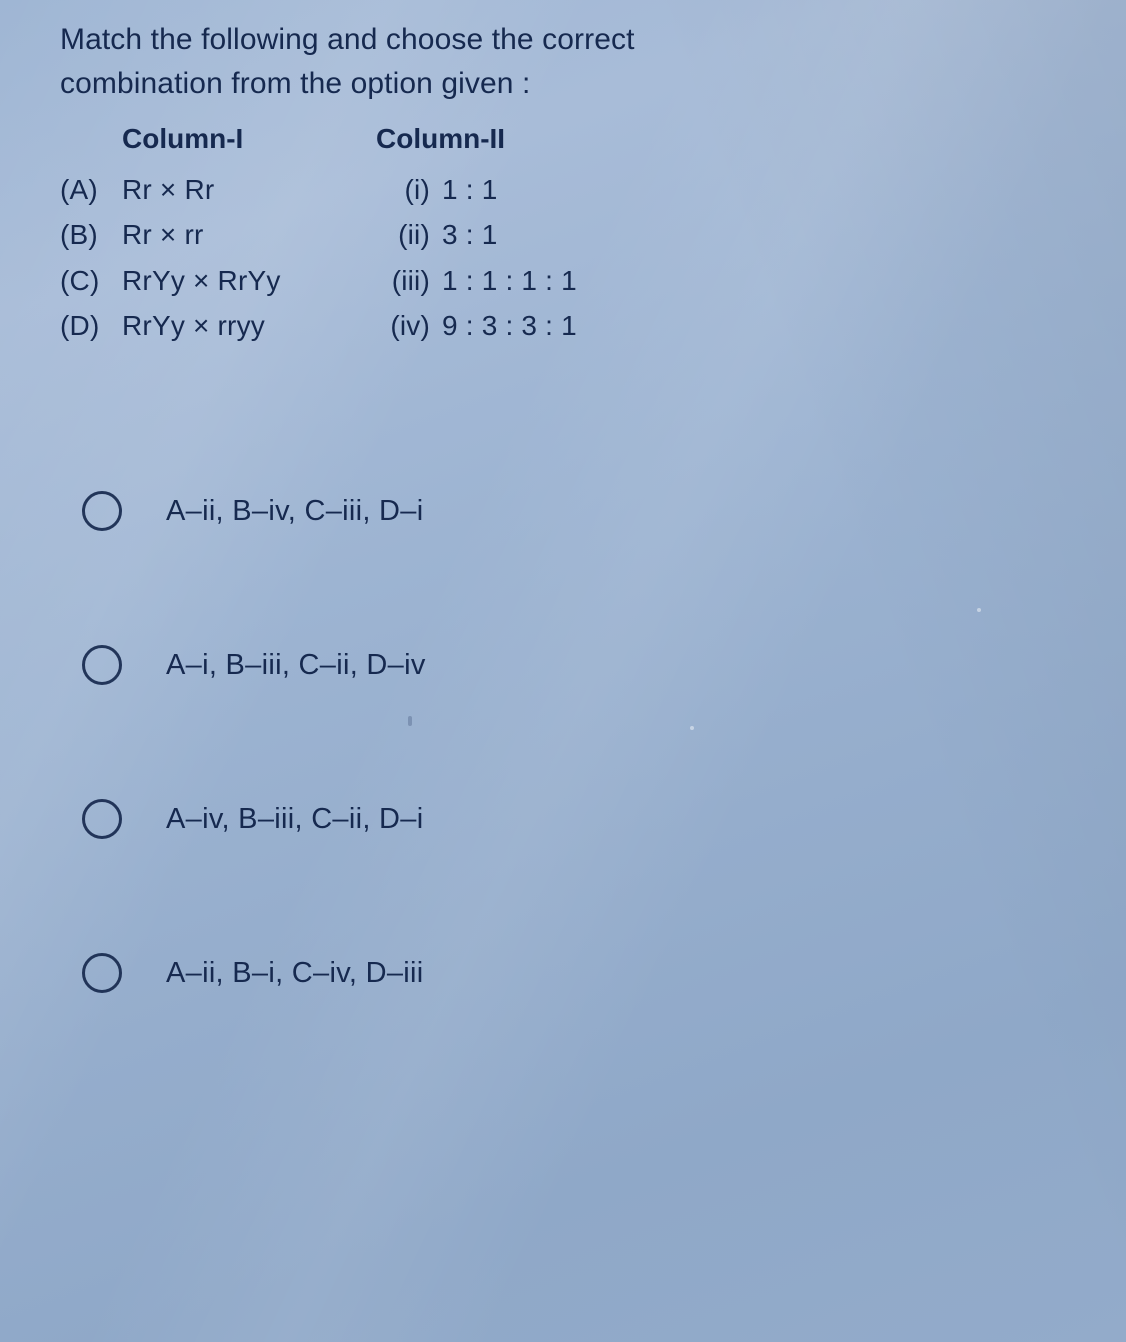  Describe the element at coordinates (509, 326) in the screenshot. I see `row-ratio: 9 : 3 : 3 : 1` at that location.